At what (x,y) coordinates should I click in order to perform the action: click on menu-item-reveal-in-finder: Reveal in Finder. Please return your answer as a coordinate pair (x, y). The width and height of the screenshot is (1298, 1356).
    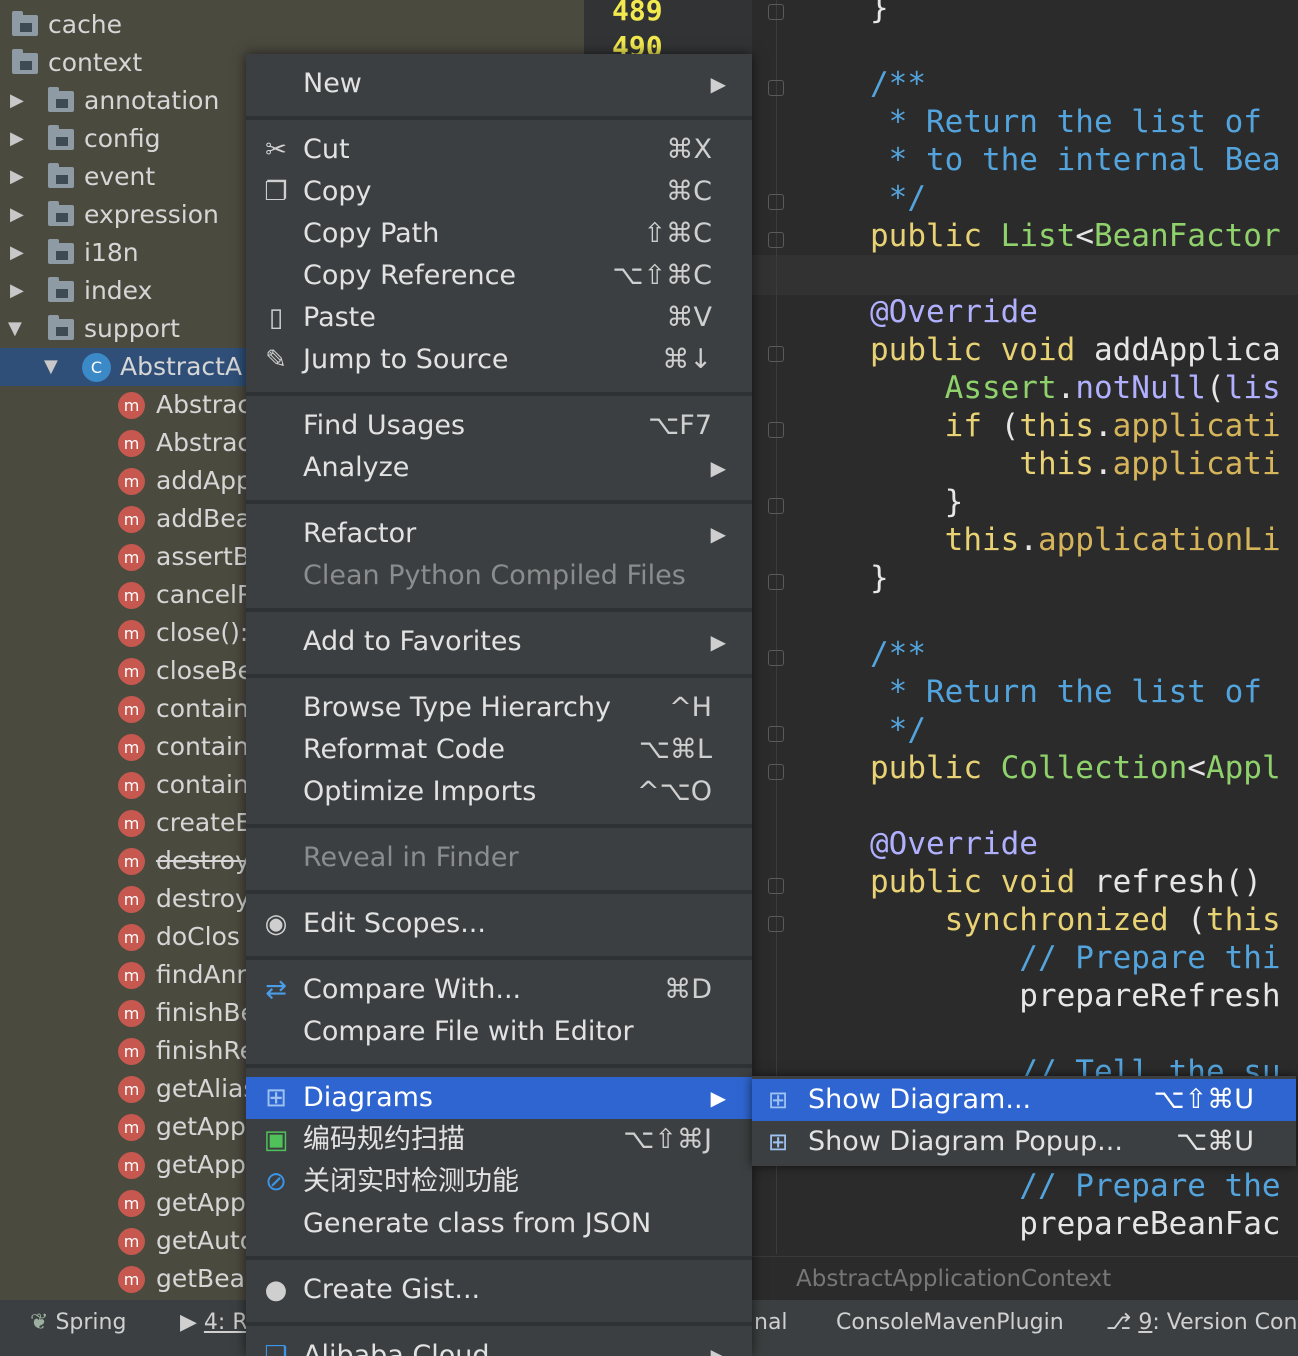
    Looking at the image, I should click on (411, 857).